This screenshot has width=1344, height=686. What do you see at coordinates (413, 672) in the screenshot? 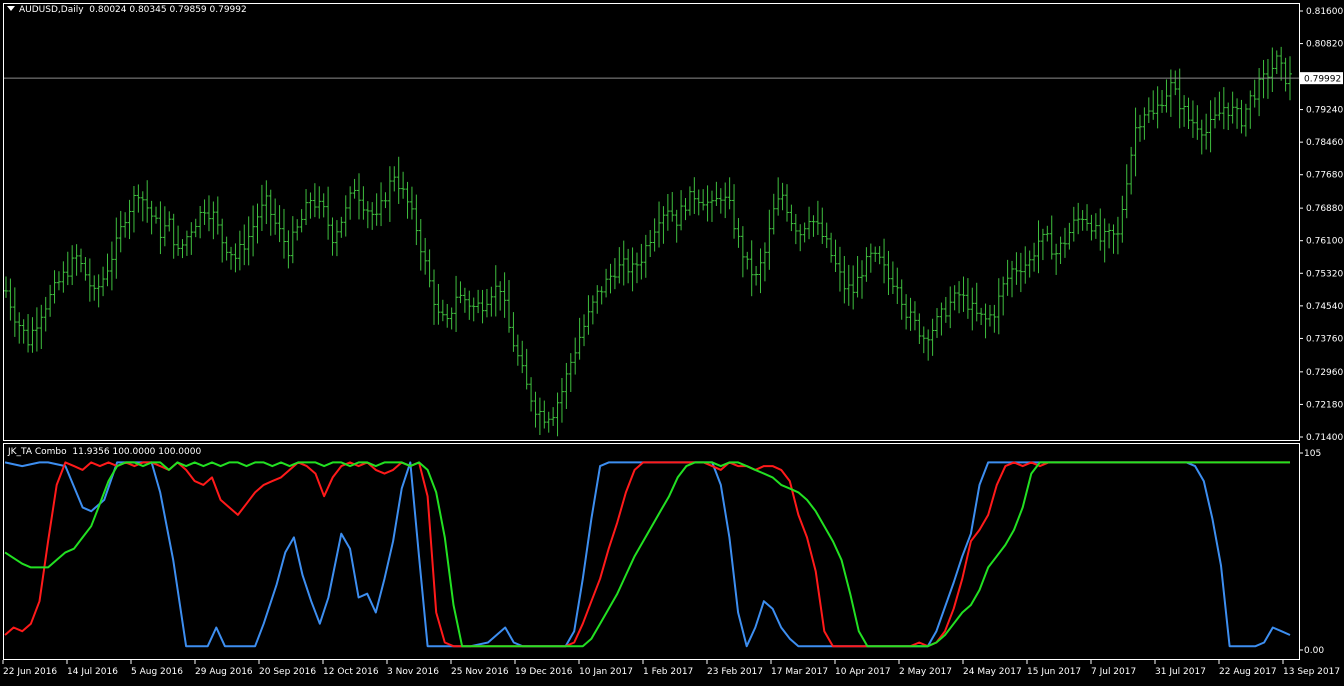
I see `time-tick-label: 3 Nov 2016` at bounding box center [413, 672].